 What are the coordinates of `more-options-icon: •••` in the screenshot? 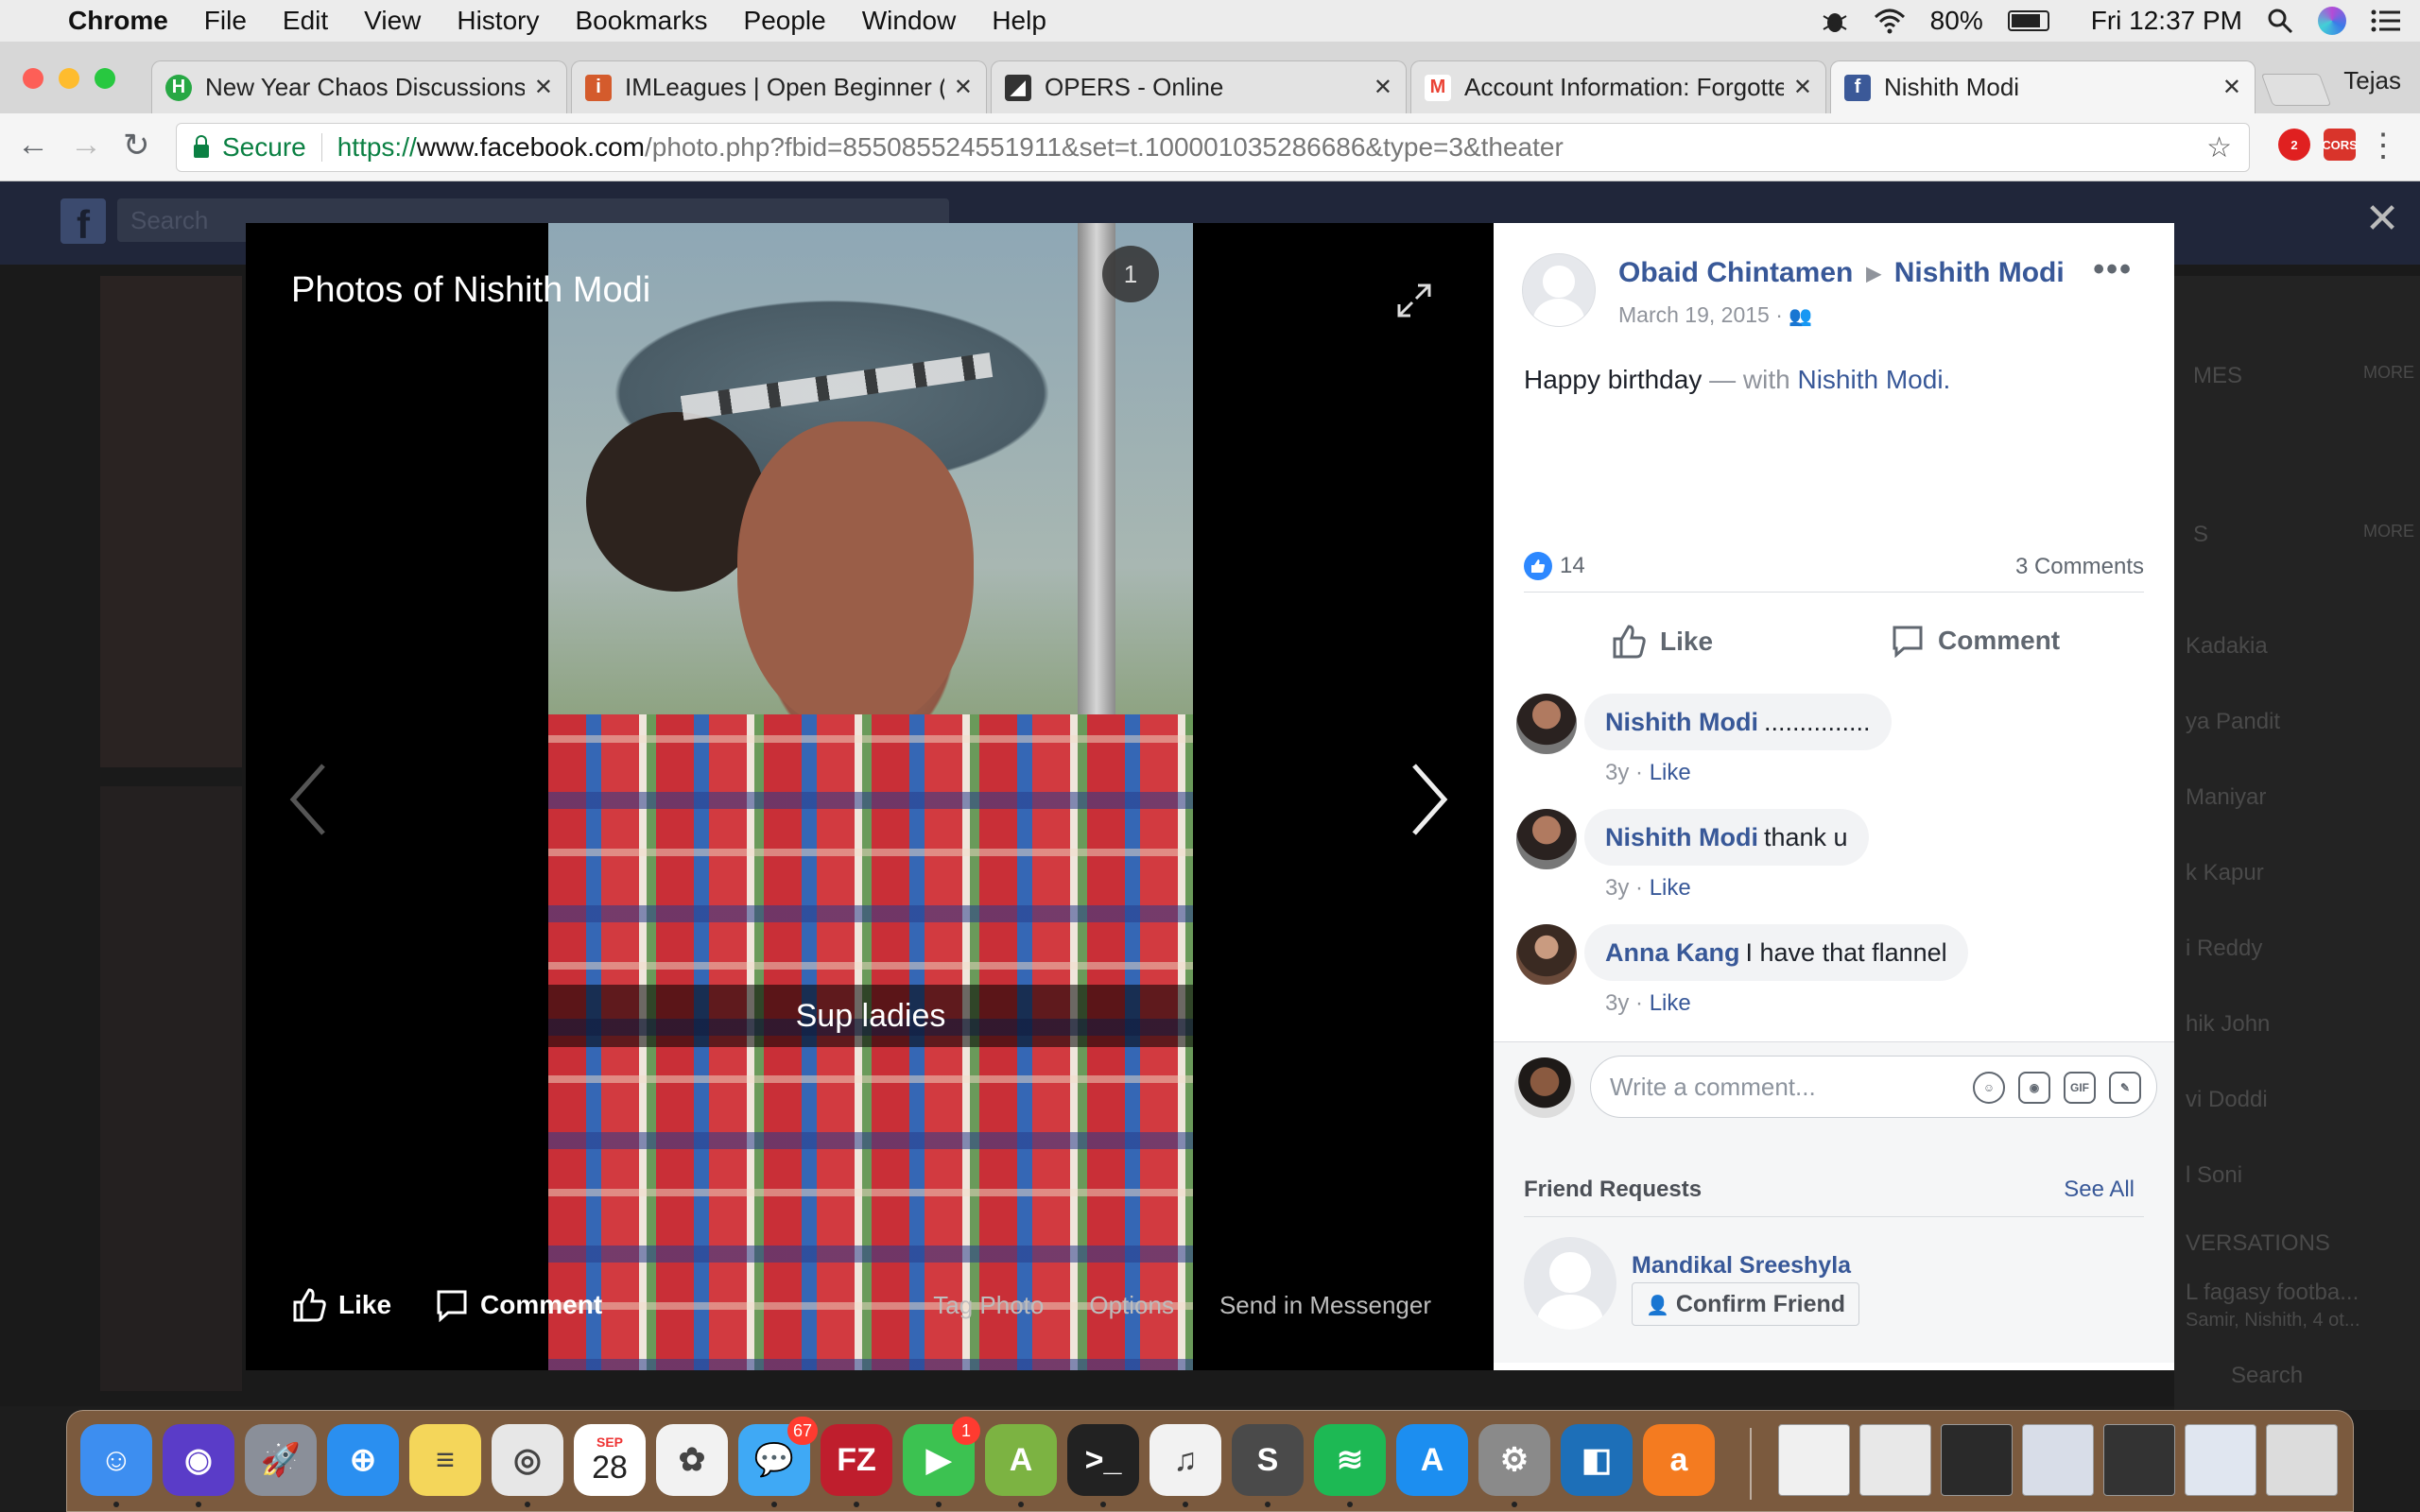 It's located at (2113, 269).